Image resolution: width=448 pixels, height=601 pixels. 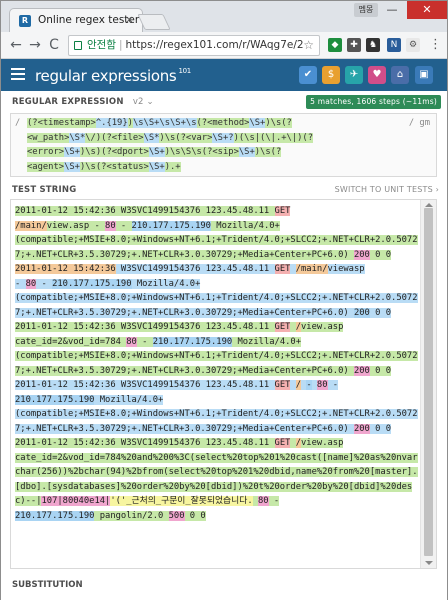 I want to click on profile-button: 멤몽, so click(x=366, y=10).